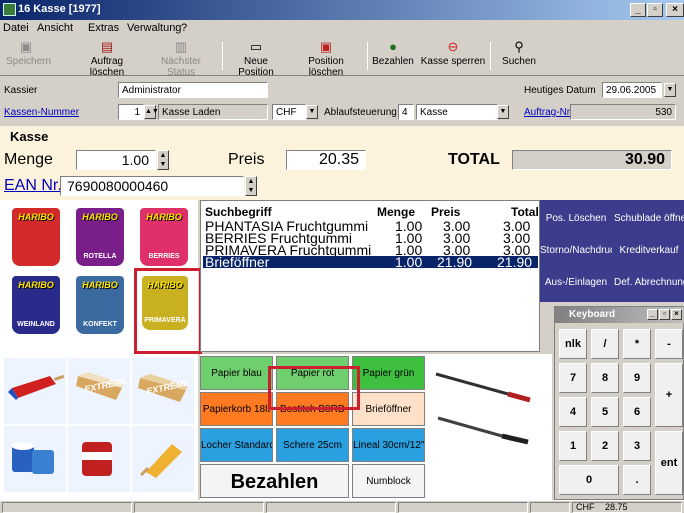 This screenshot has width=684, height=513. I want to click on flow-select: Kasse, so click(457, 112).